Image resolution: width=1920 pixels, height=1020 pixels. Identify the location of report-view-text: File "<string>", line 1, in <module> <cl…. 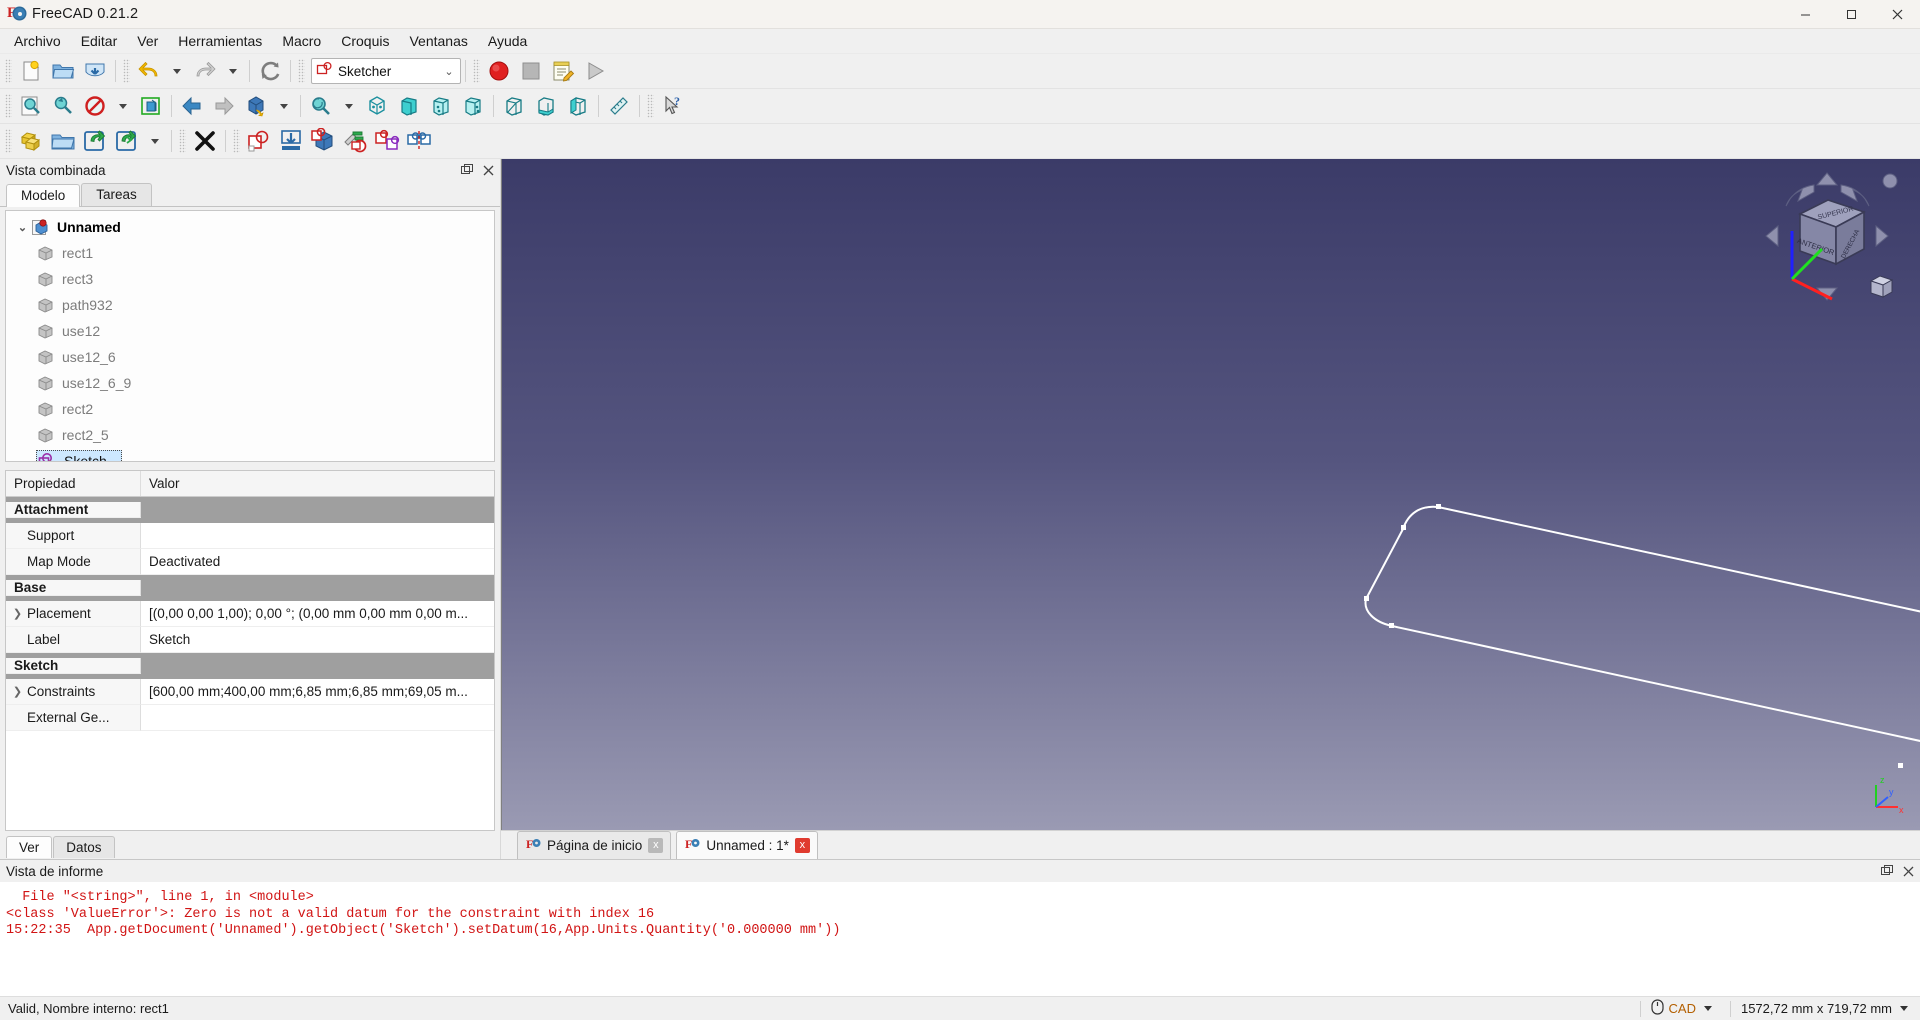
(960, 939).